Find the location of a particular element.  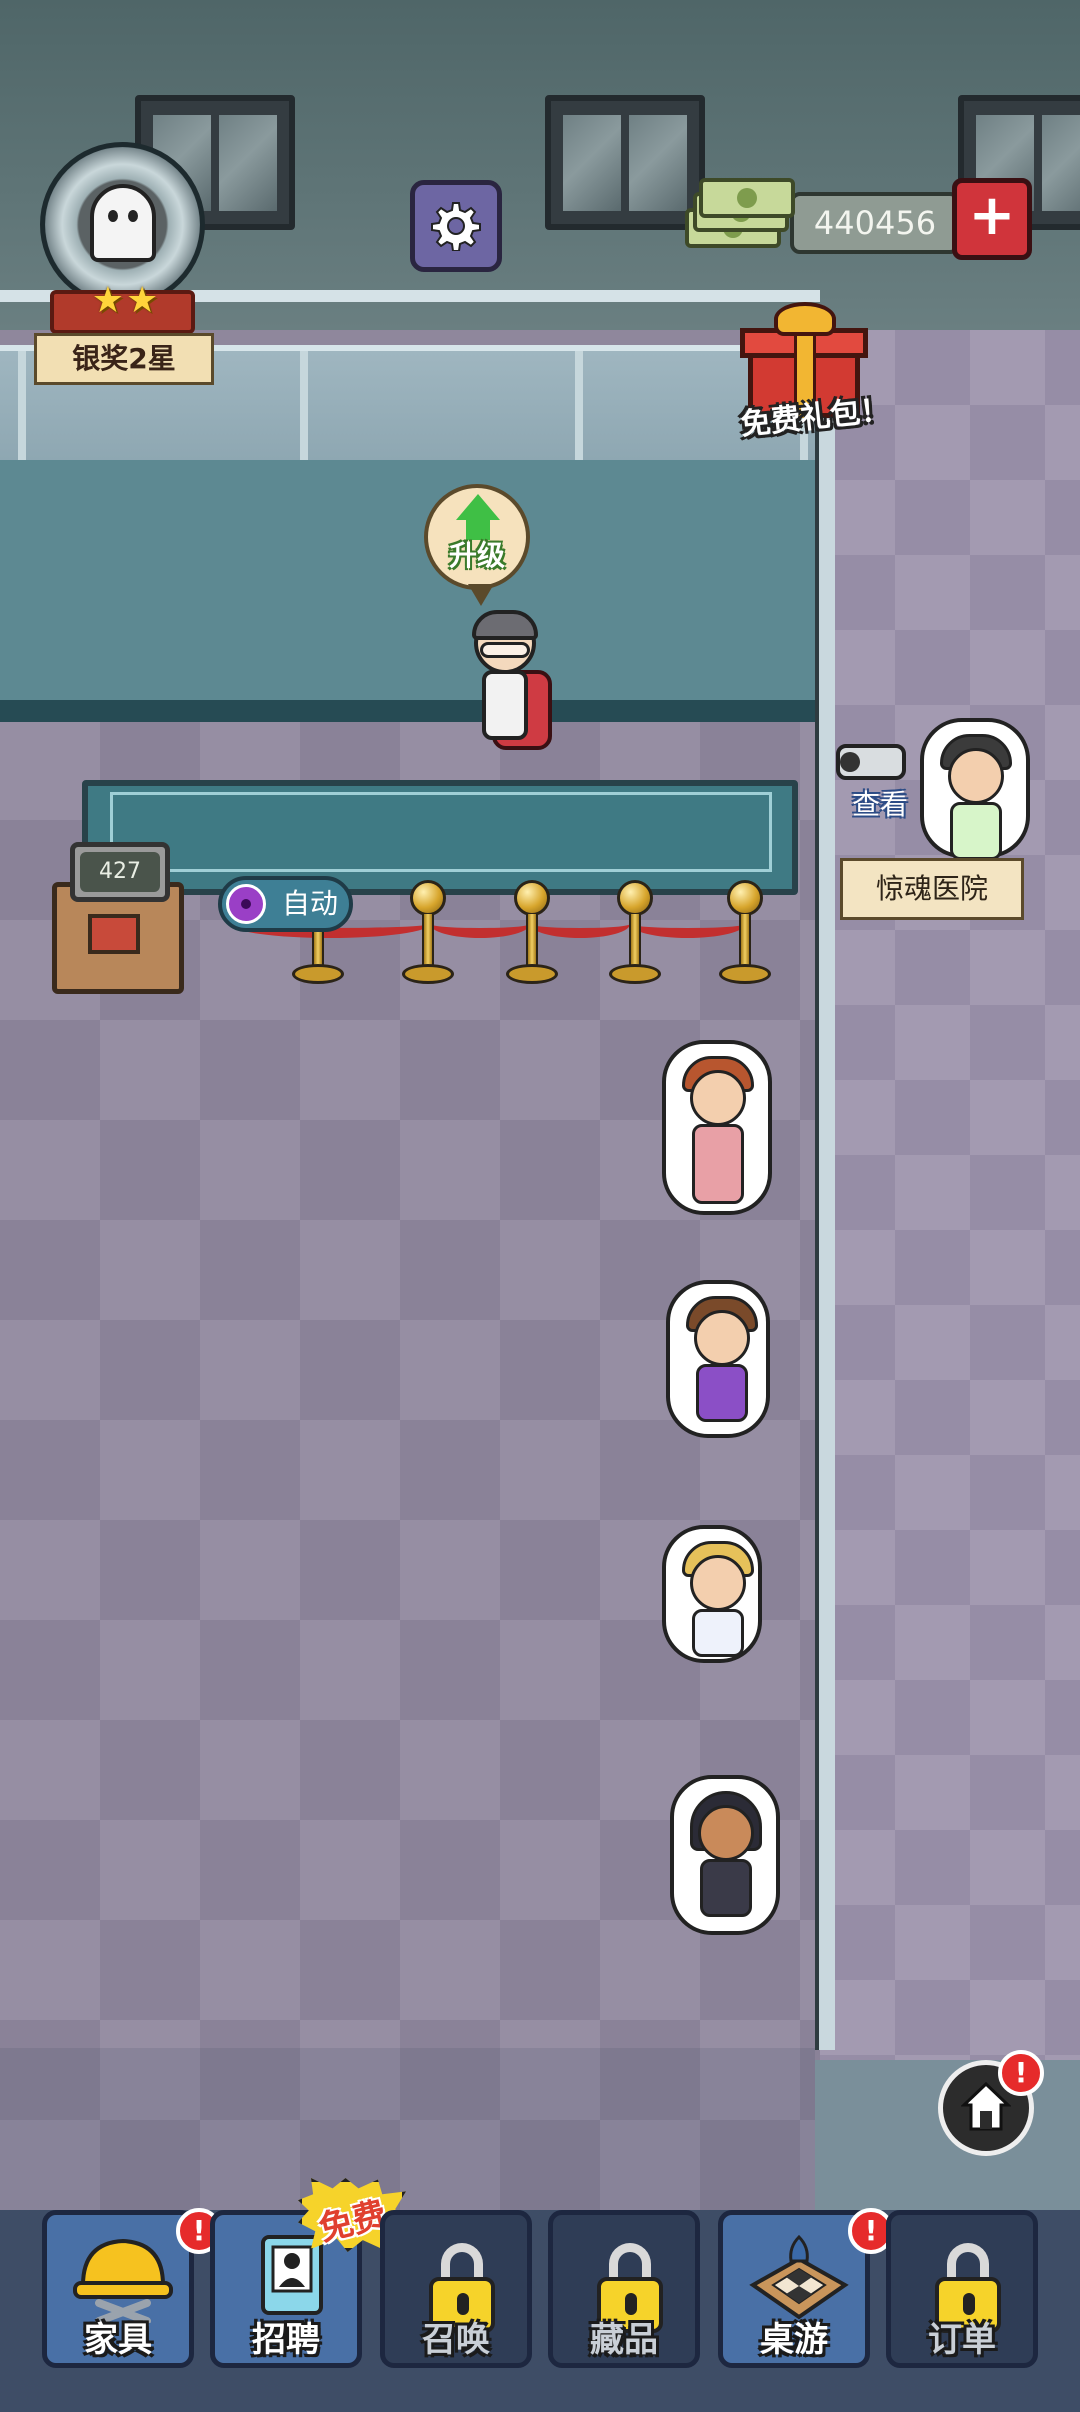

auto-toggle: 自动 is located at coordinates (285, 904).